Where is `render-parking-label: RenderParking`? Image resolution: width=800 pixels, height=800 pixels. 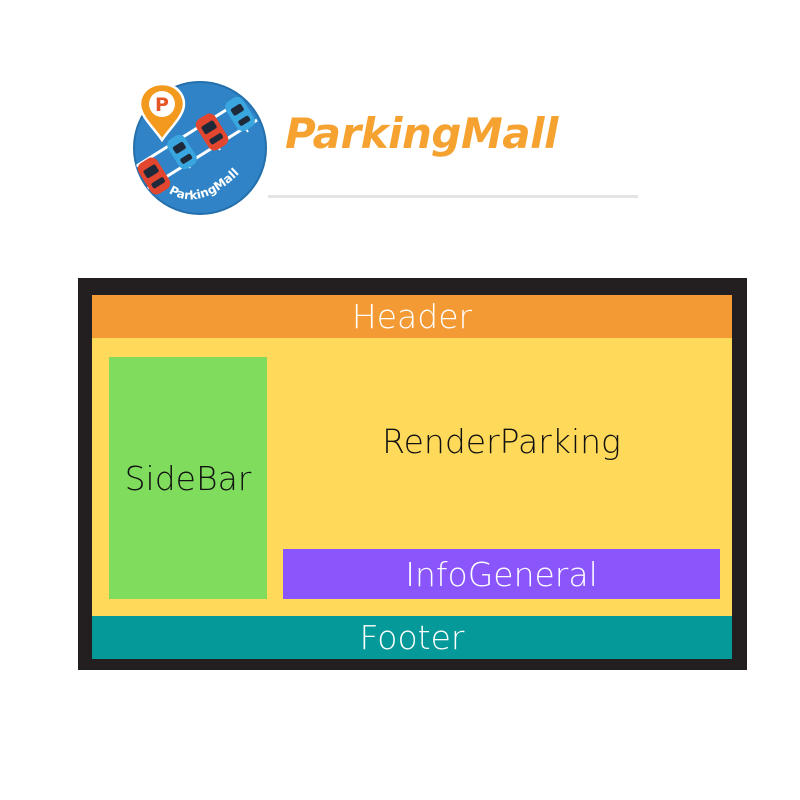 render-parking-label: RenderParking is located at coordinates (501, 441).